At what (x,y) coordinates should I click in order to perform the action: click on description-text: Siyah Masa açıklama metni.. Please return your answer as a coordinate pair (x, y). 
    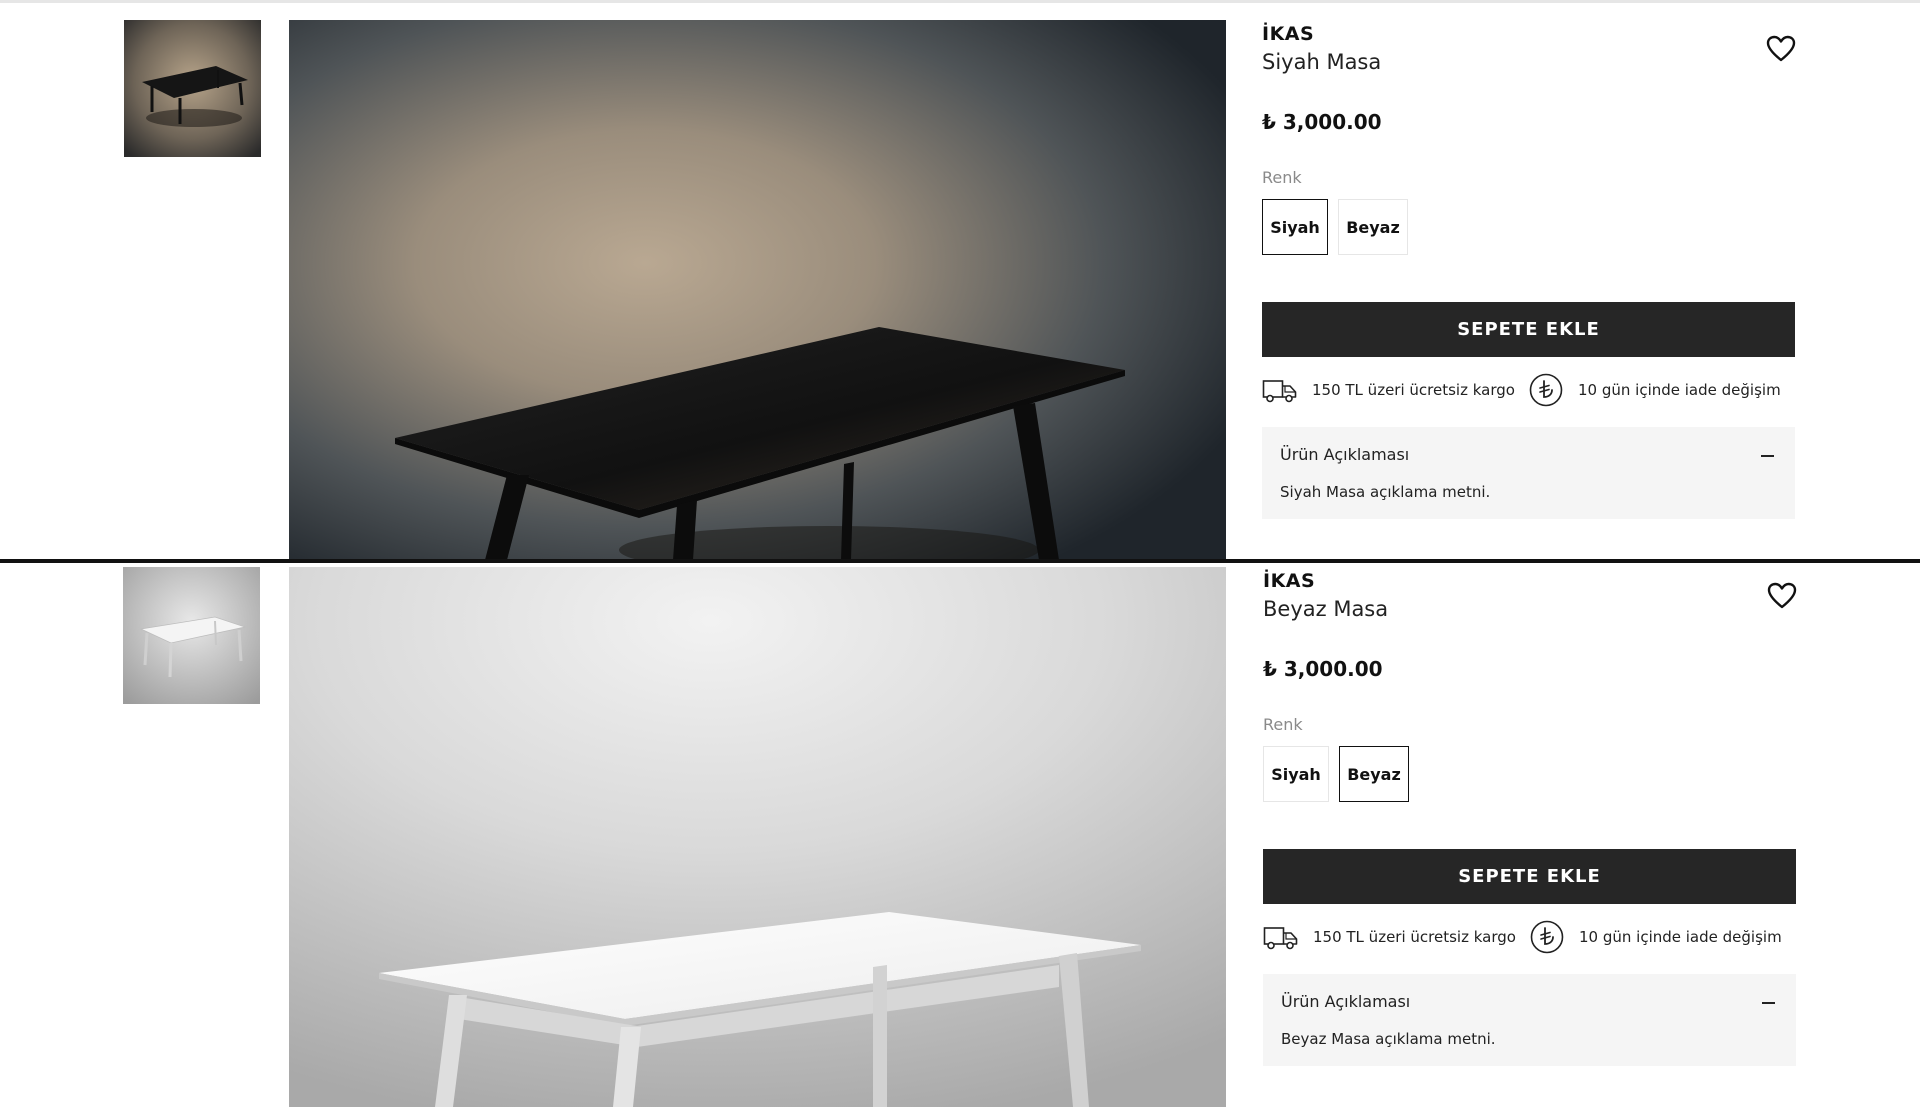
    Looking at the image, I should click on (1385, 492).